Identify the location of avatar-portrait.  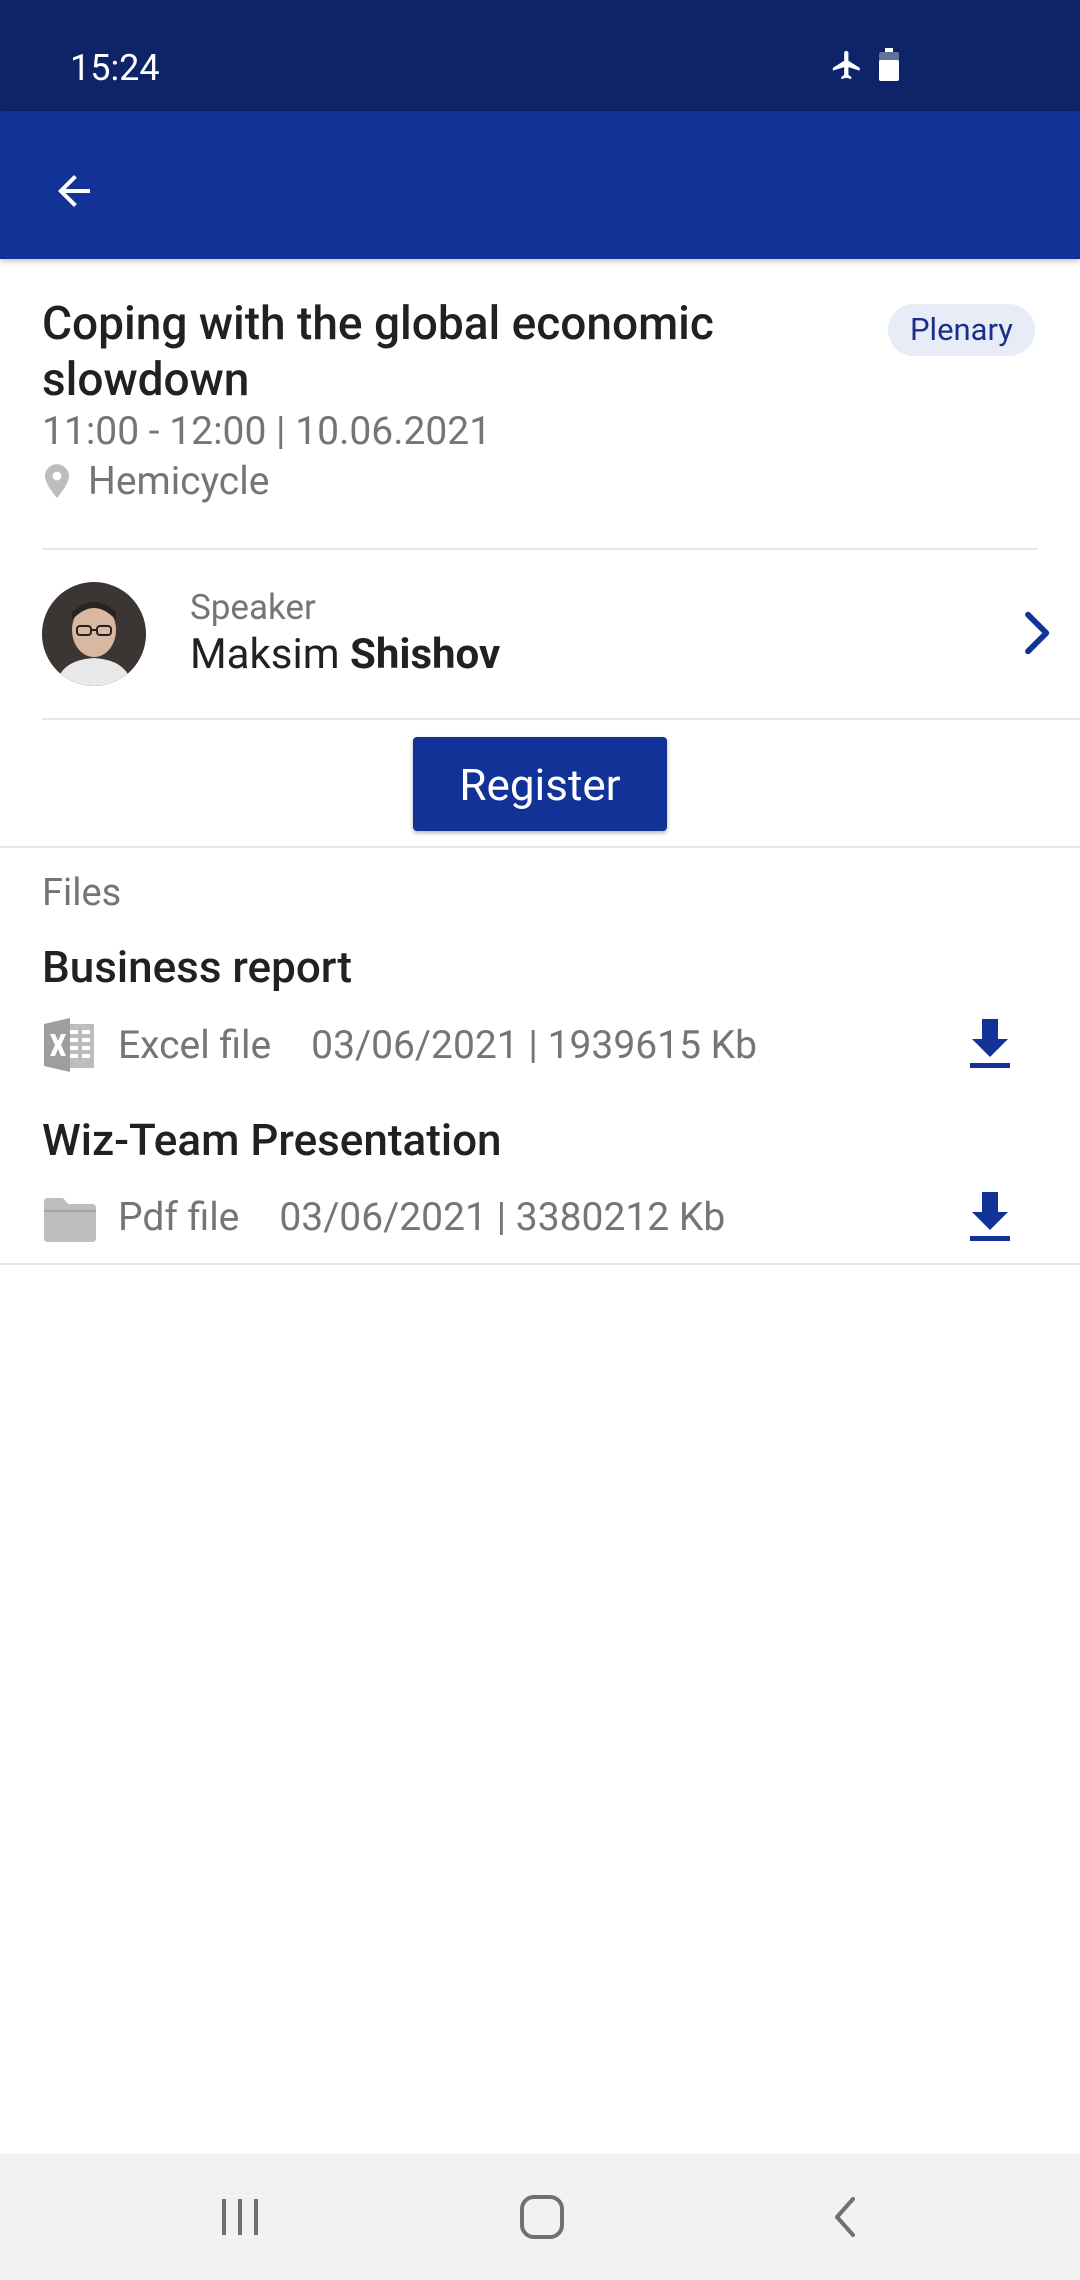
(94, 634).